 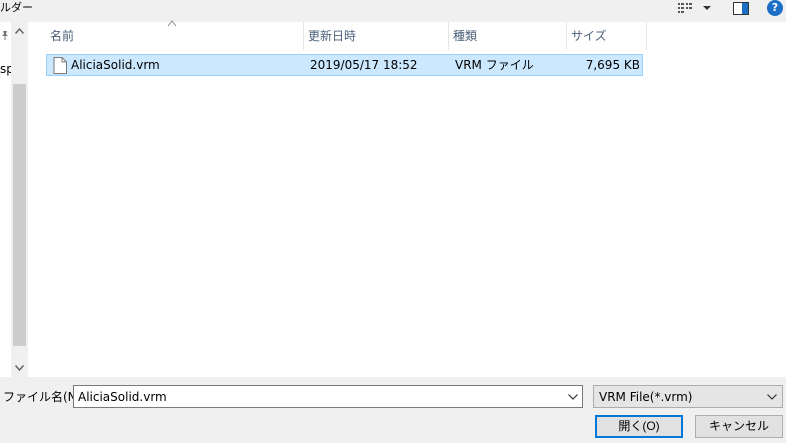 I want to click on file-size: 7,695 KB, so click(x=612, y=65).